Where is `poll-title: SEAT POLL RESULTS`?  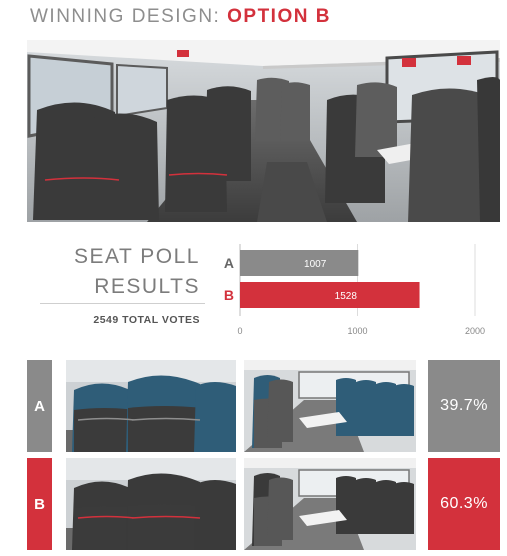 poll-title: SEAT POLL RESULTS is located at coordinates (120, 272).